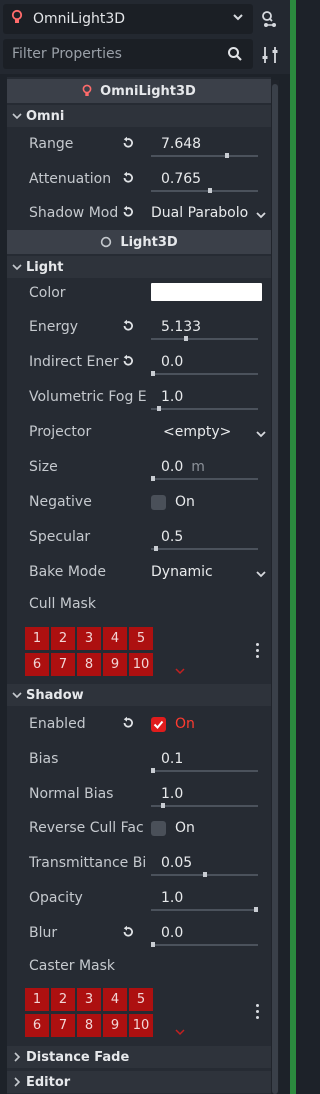 The width and height of the screenshot is (320, 1094). What do you see at coordinates (47, 293) in the screenshot?
I see `property-label: Color` at bounding box center [47, 293].